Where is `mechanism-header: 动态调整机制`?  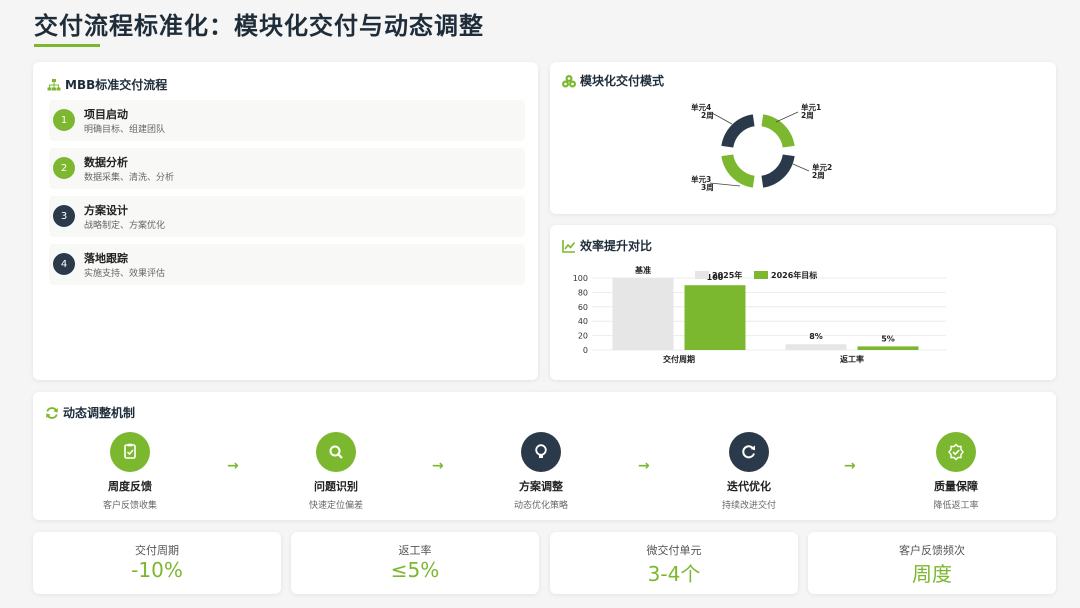
mechanism-header: 动态调整机制 is located at coordinates (90, 412).